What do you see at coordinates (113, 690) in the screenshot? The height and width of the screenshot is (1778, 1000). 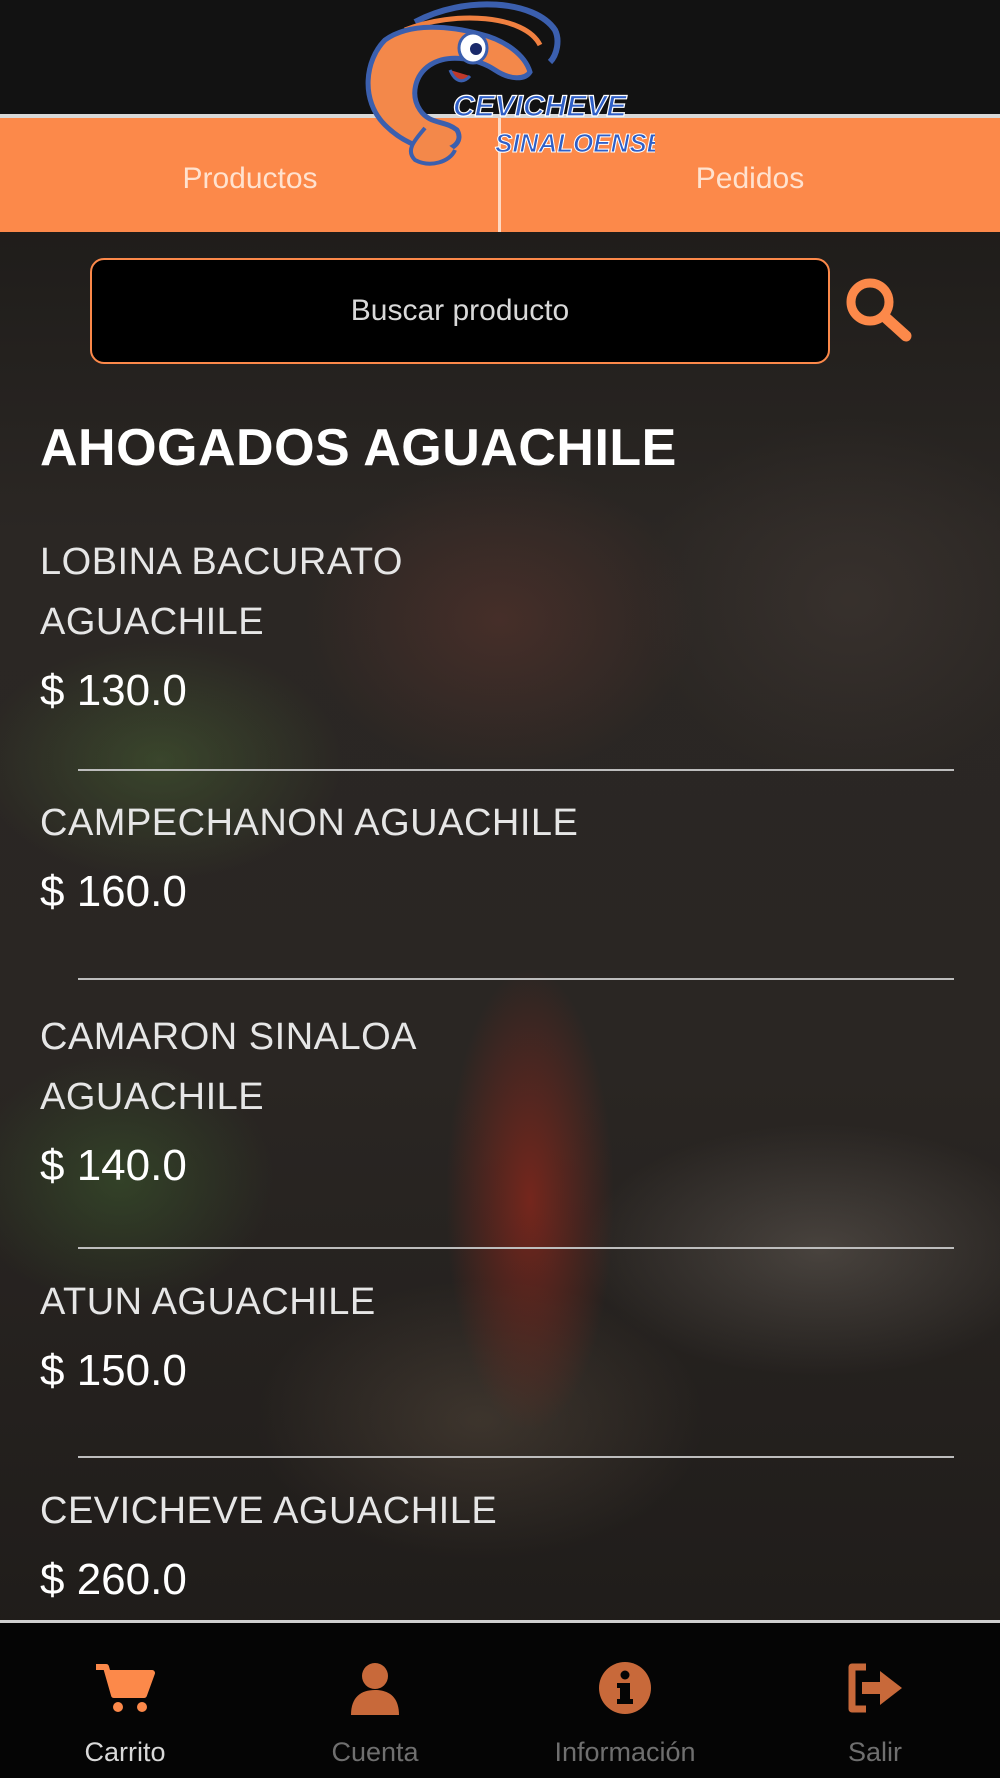 I see `product-price: $ 130.0` at bounding box center [113, 690].